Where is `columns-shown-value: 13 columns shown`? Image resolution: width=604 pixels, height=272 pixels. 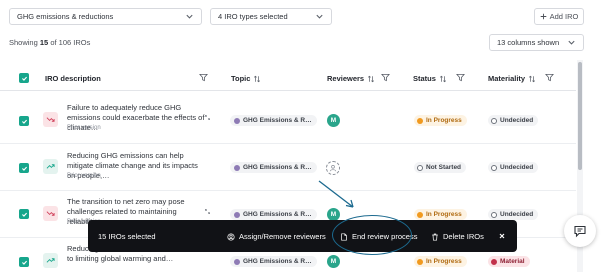
columns-shown-value: 13 columns shown is located at coordinates (528, 42).